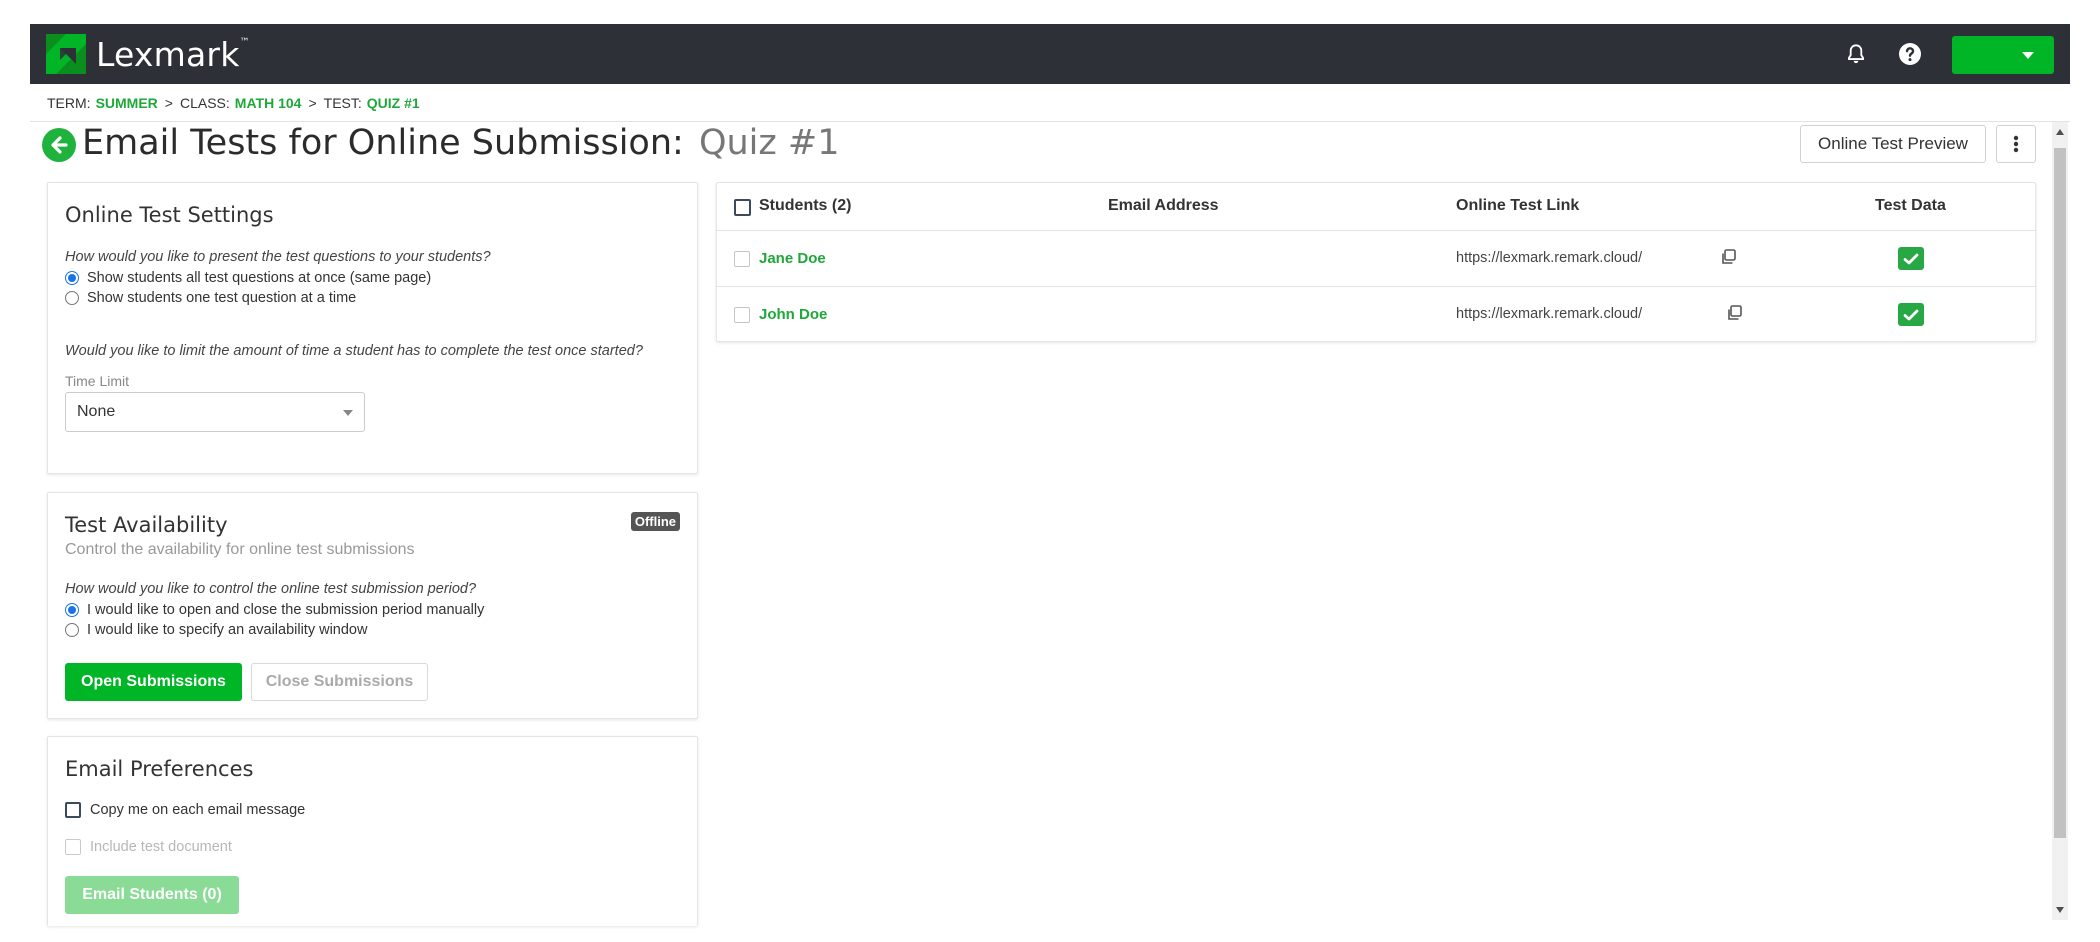  What do you see at coordinates (1050, 54) in the screenshot?
I see `top-navigation-bar: Lexmark™` at bounding box center [1050, 54].